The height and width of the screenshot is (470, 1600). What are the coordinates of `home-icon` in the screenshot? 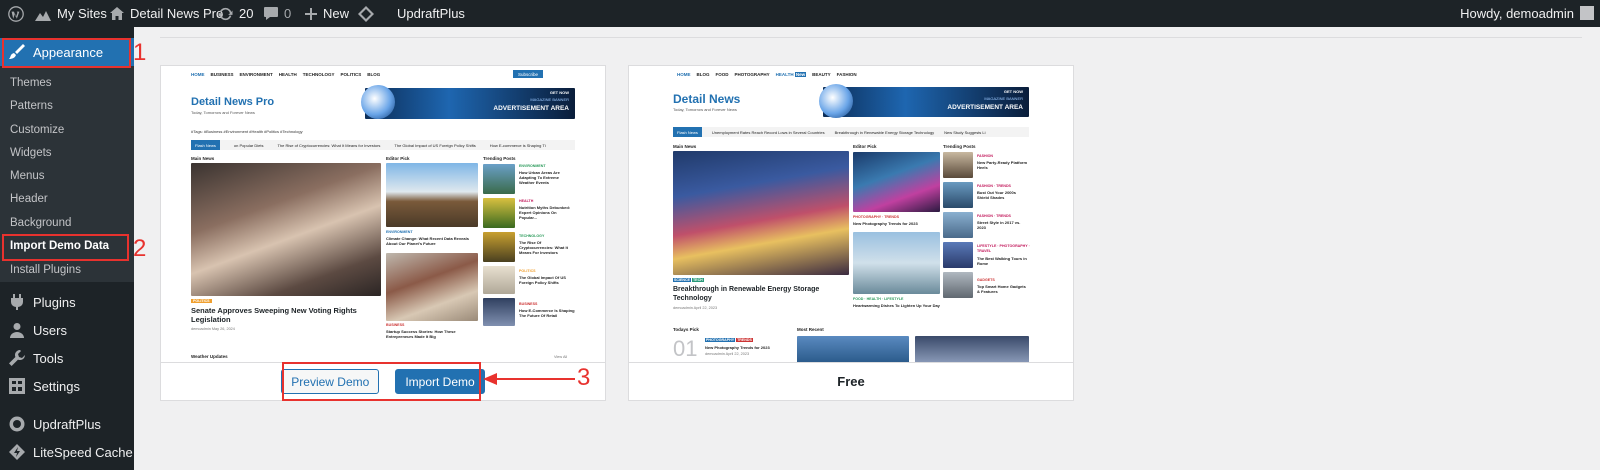 It's located at (117, 13).